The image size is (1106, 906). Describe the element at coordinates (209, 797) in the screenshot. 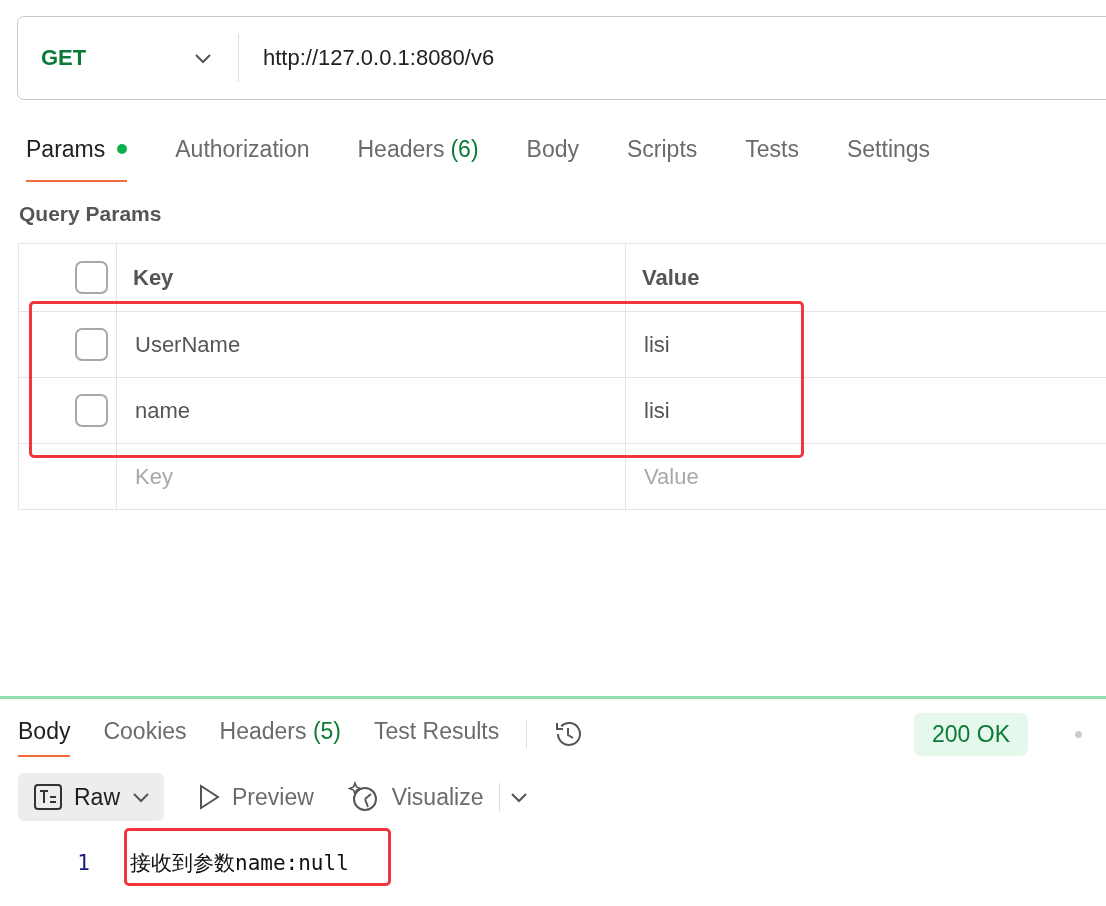

I see `play-icon` at that location.